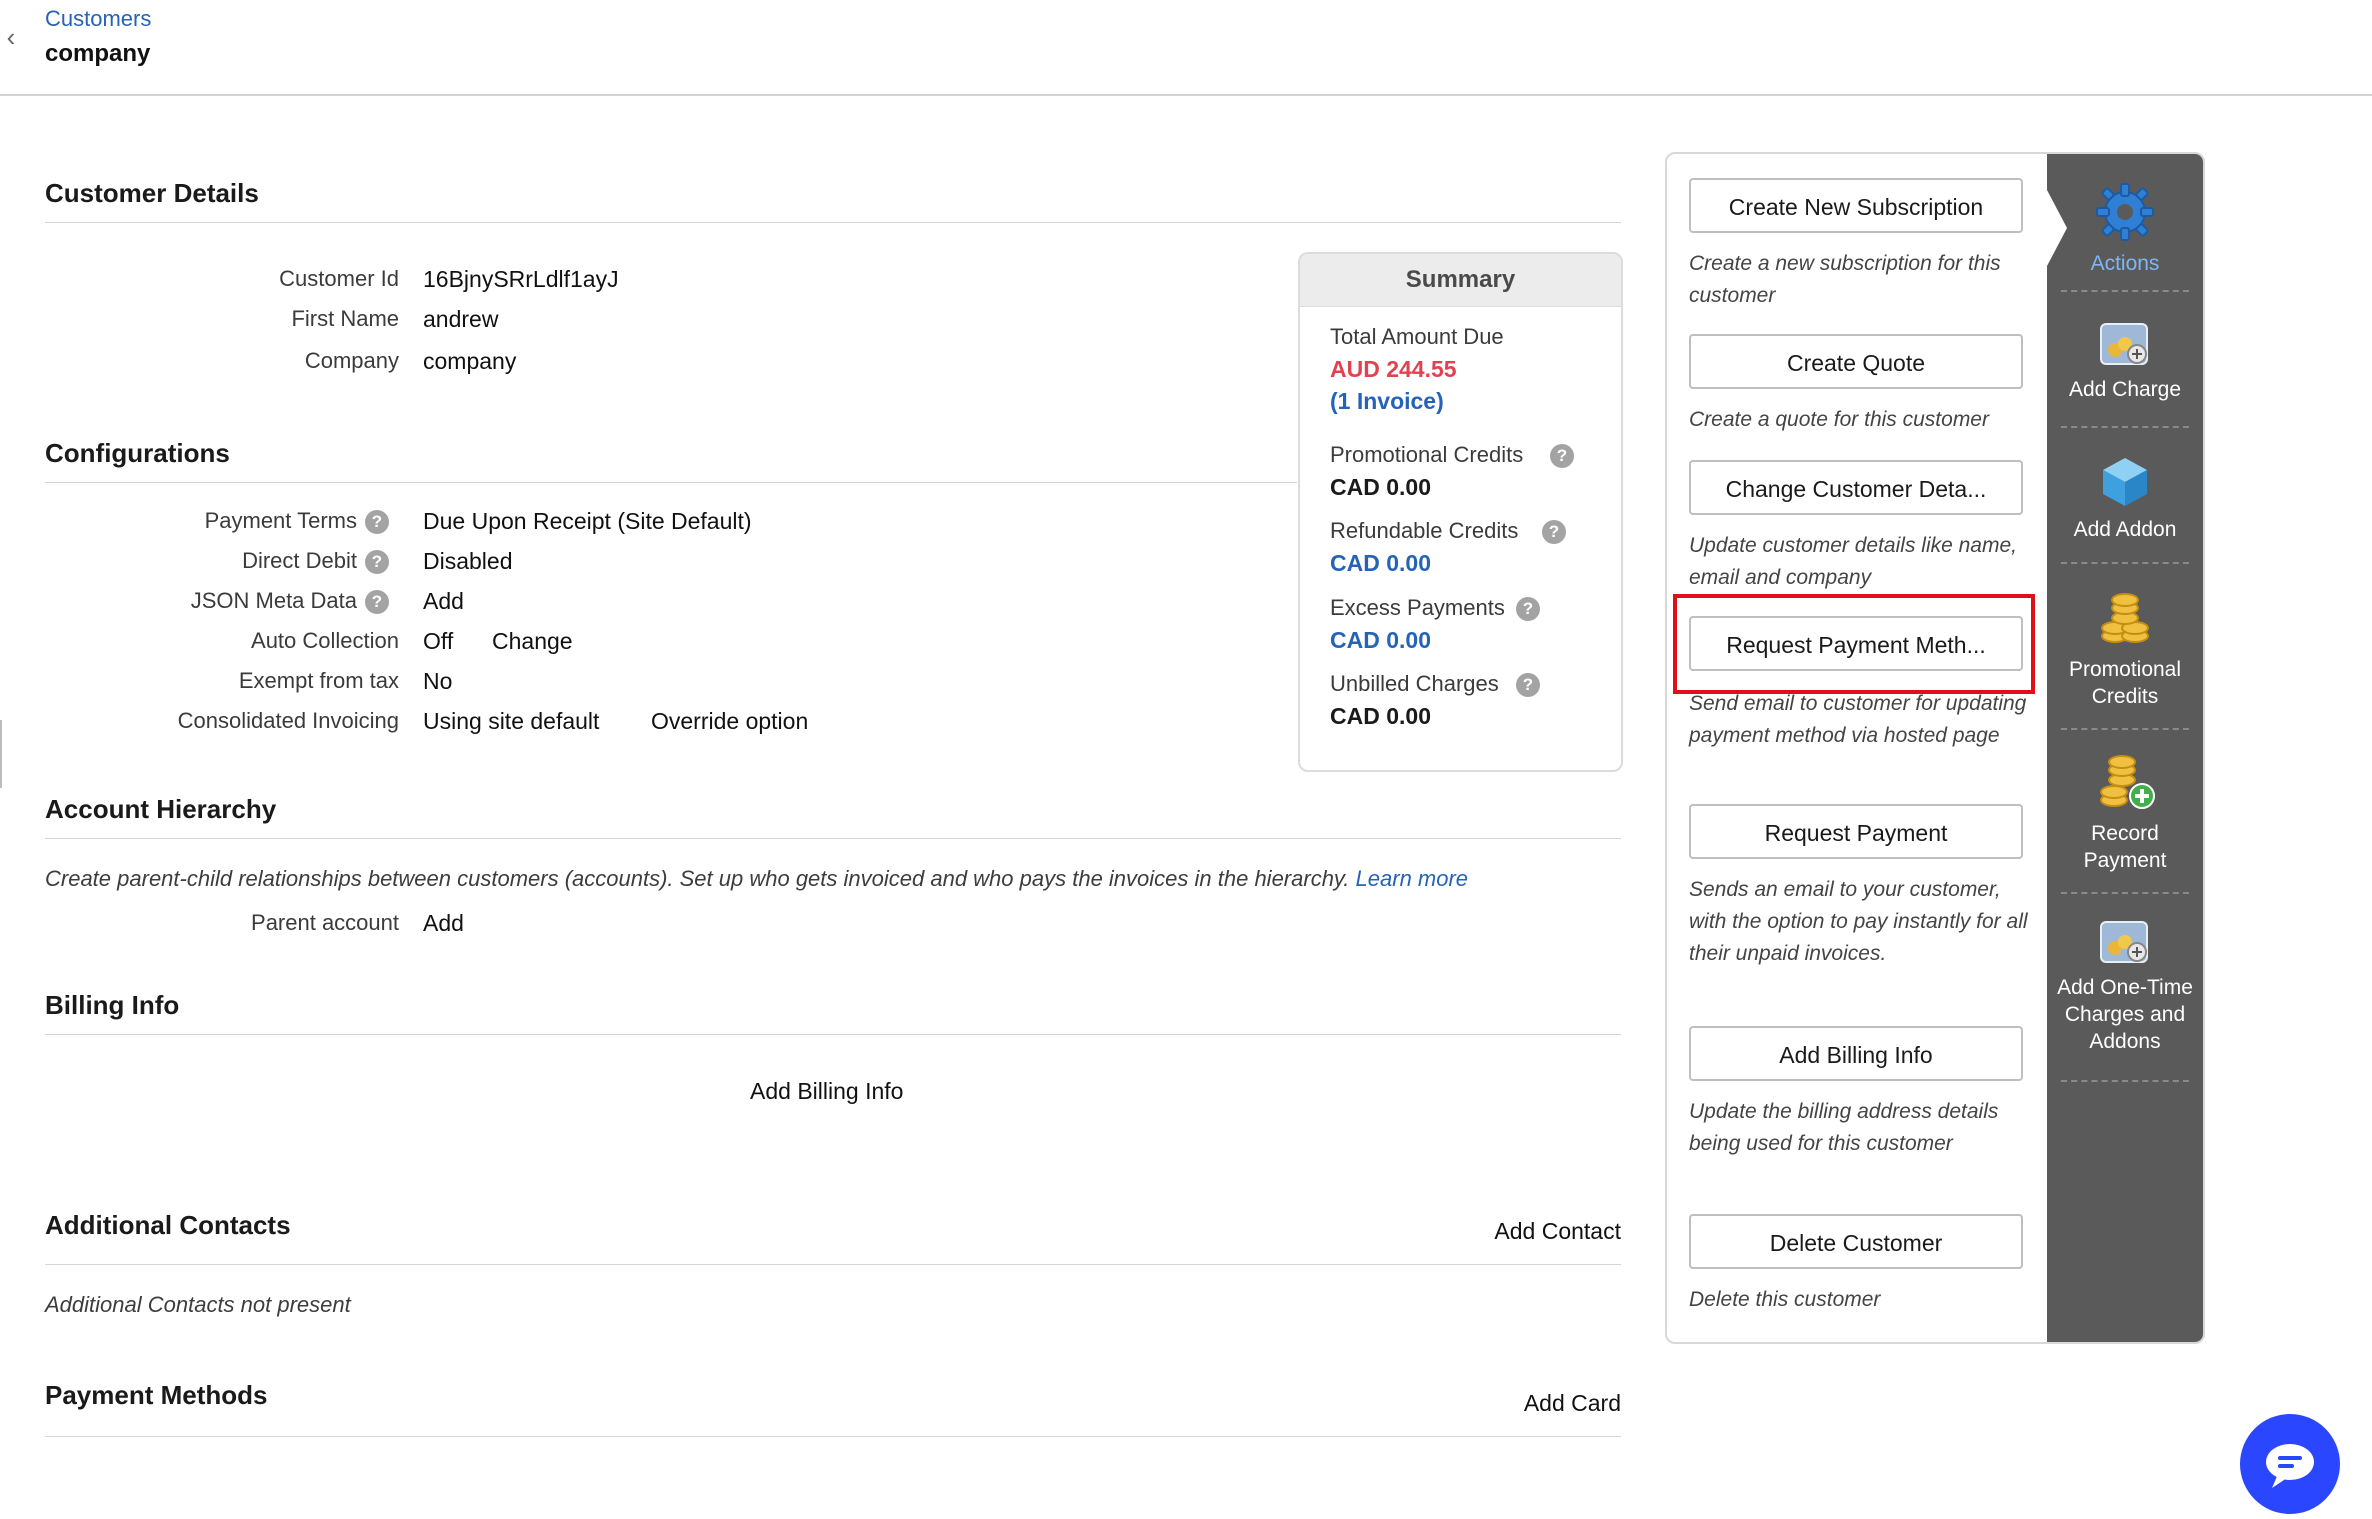 The height and width of the screenshot is (1519, 2372). What do you see at coordinates (1856, 1053) in the screenshot?
I see `add-billing-info-button: Add Billing Info` at bounding box center [1856, 1053].